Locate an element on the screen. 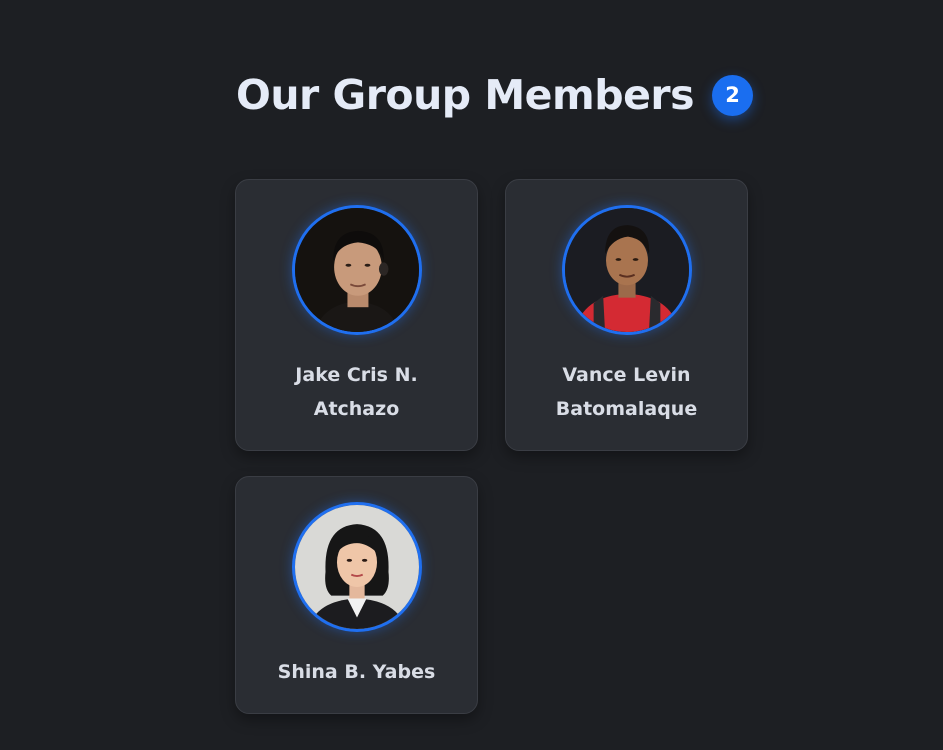 The image size is (943, 750). member-card: Vance Levin Batomalaque is located at coordinates (626, 315).